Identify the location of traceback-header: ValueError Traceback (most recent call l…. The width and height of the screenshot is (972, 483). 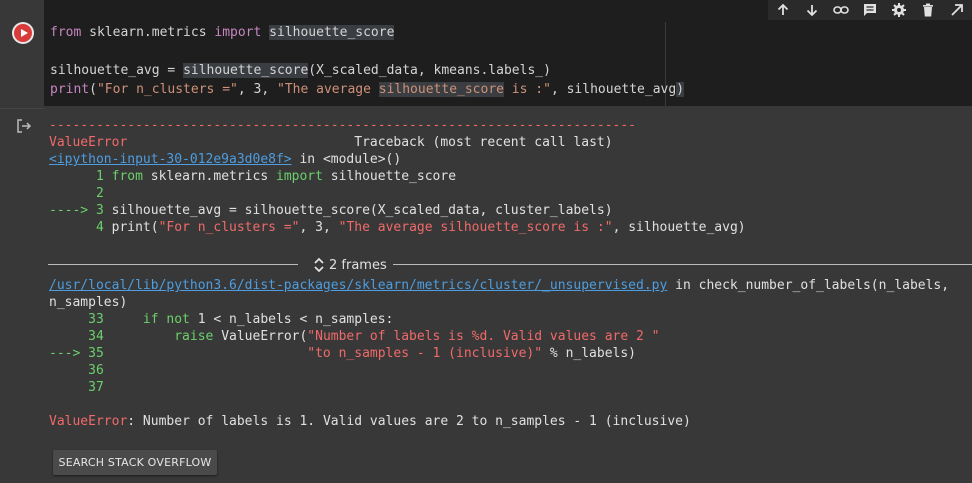
(331, 142).